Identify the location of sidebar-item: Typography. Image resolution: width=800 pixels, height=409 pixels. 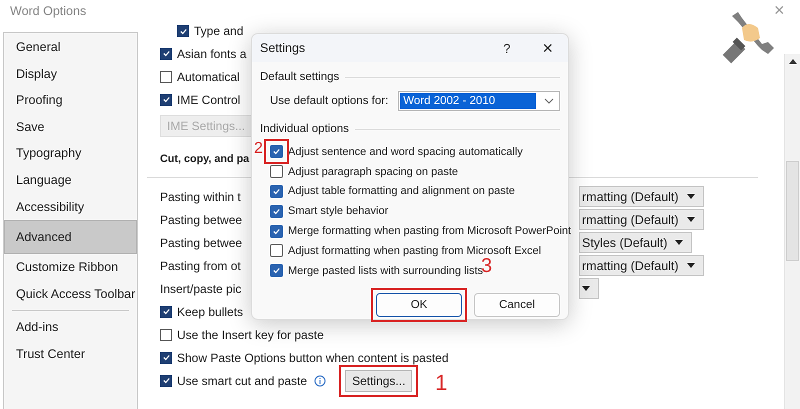
(70, 153).